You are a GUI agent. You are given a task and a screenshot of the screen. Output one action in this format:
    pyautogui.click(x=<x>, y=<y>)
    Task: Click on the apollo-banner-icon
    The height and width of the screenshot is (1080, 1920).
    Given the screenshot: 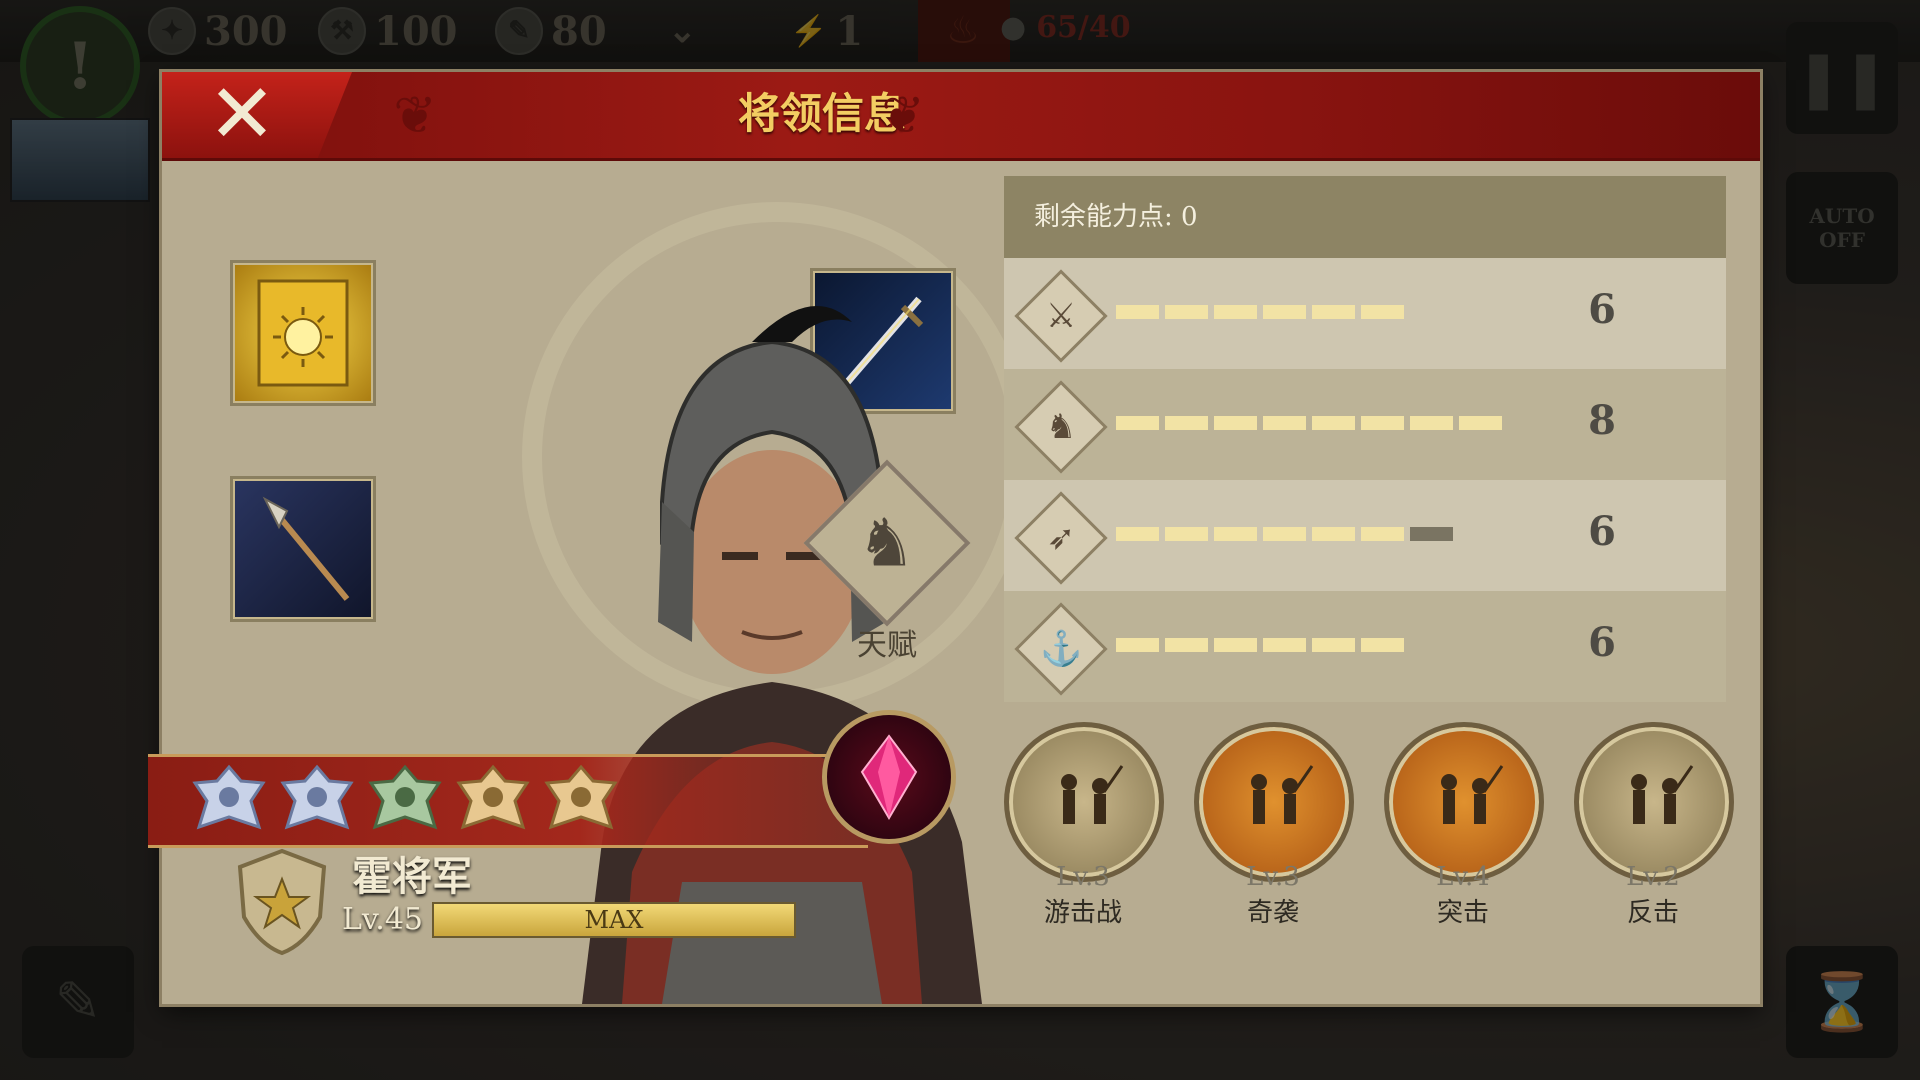 What is the action you would take?
    pyautogui.click(x=303, y=333)
    